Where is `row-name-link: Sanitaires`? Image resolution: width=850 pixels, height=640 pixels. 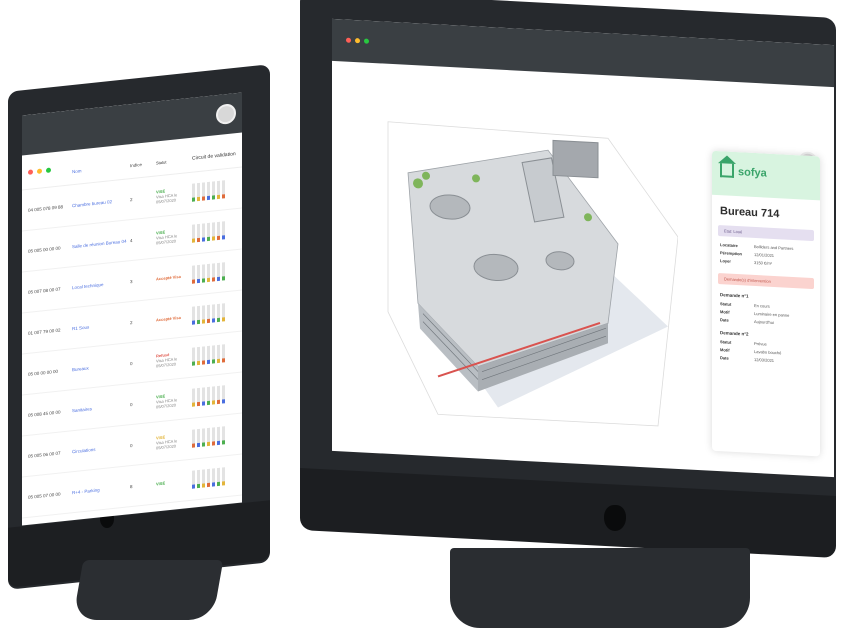 row-name-link: Sanitaires is located at coordinates (101, 407).